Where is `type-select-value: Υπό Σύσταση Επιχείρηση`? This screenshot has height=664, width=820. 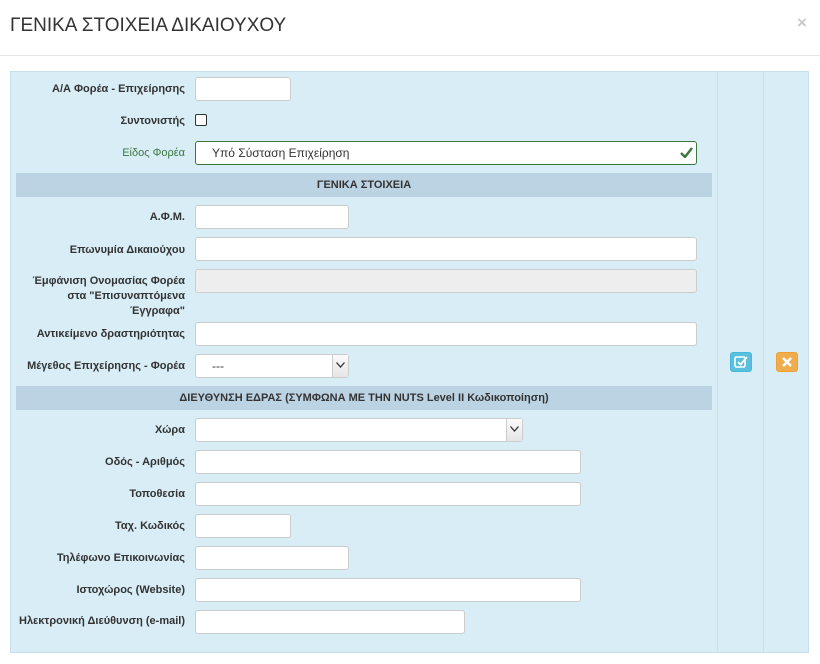 type-select-value: Υπό Σύσταση Επιχείρηση is located at coordinates (281, 153).